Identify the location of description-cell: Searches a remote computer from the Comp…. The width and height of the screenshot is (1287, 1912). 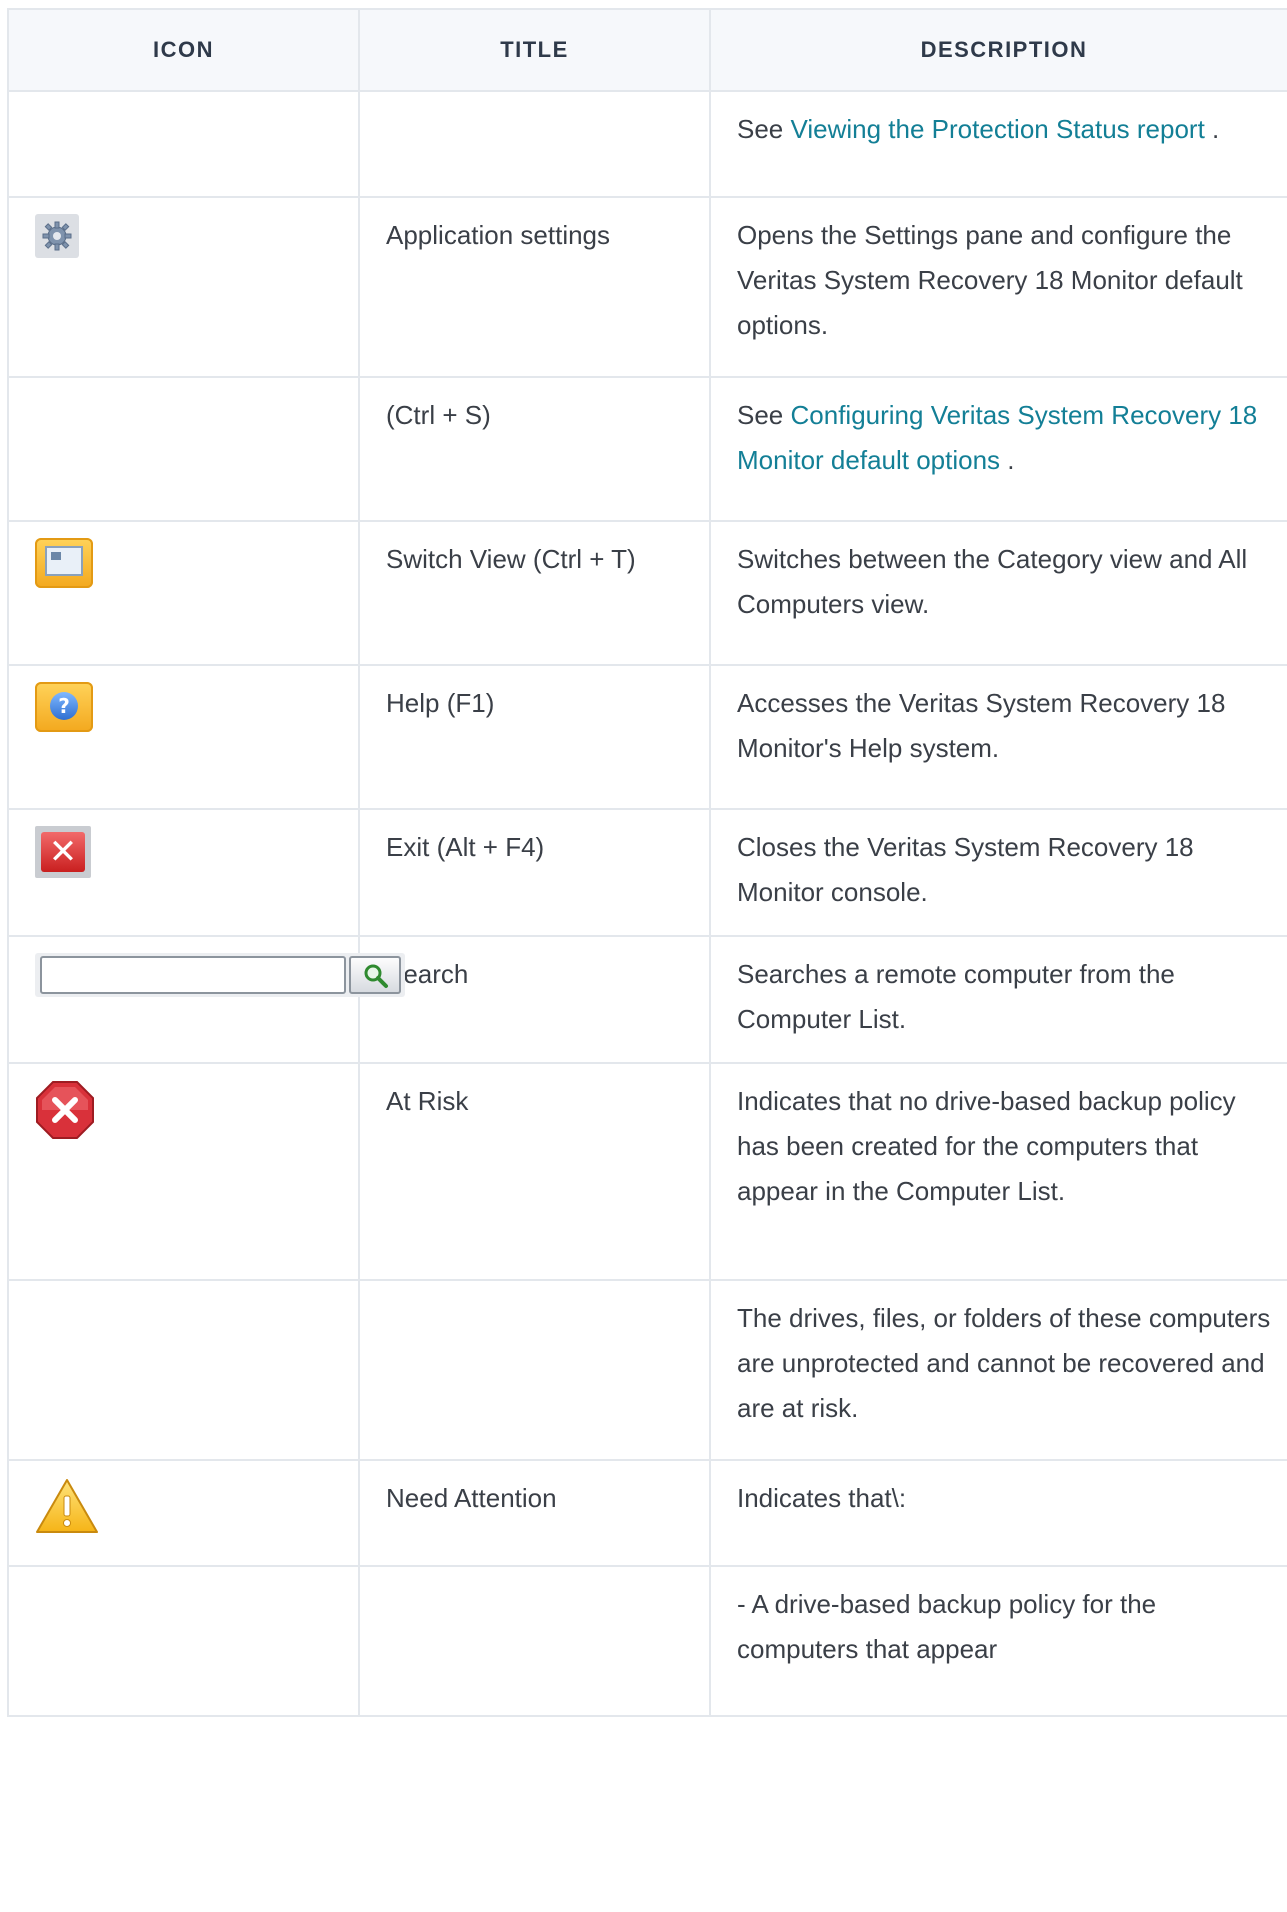
(998, 999).